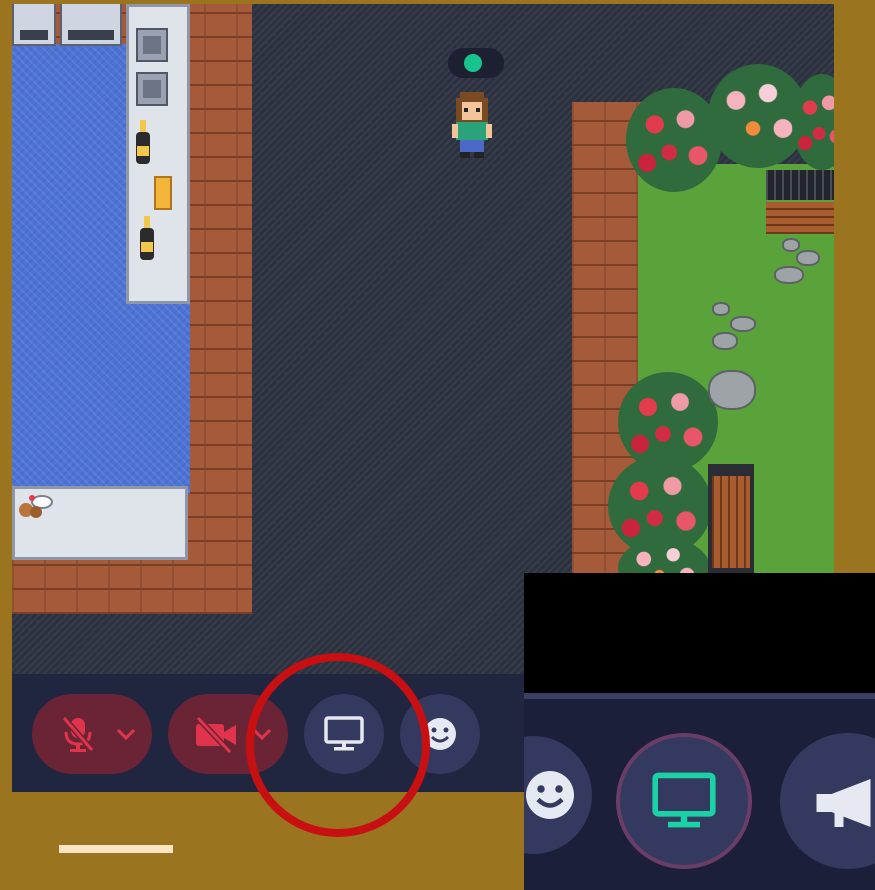  I want to click on screen-share-button-active, so click(684, 801).